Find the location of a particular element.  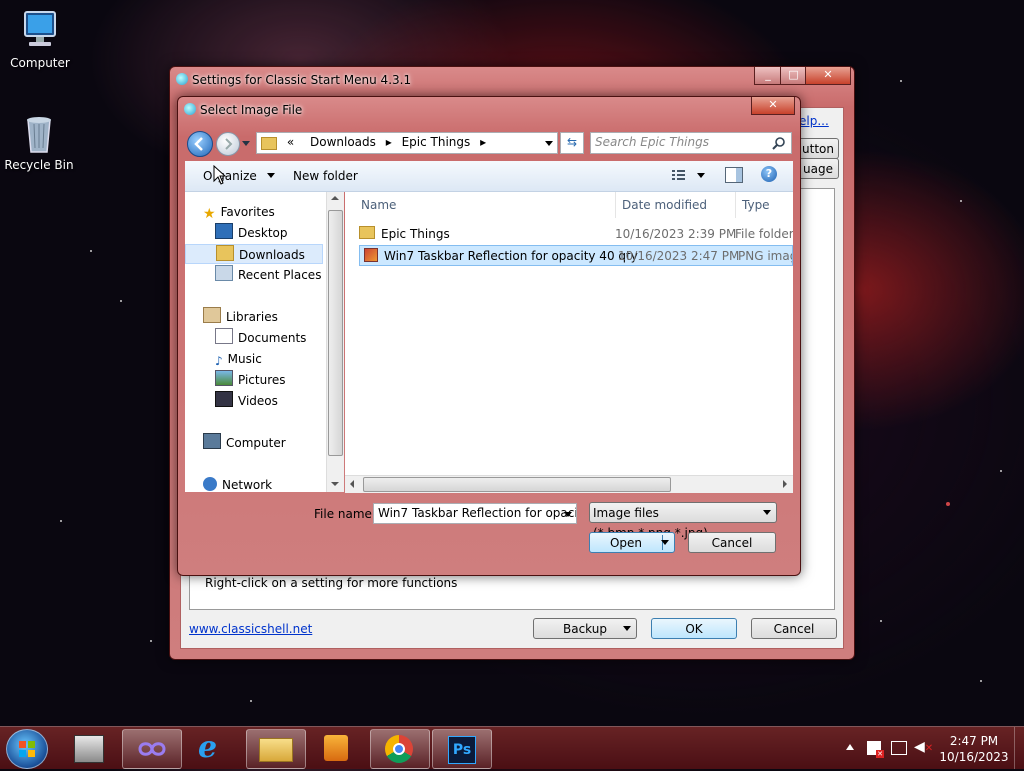

arrow-left-icon is located at coordinates (198, 144).